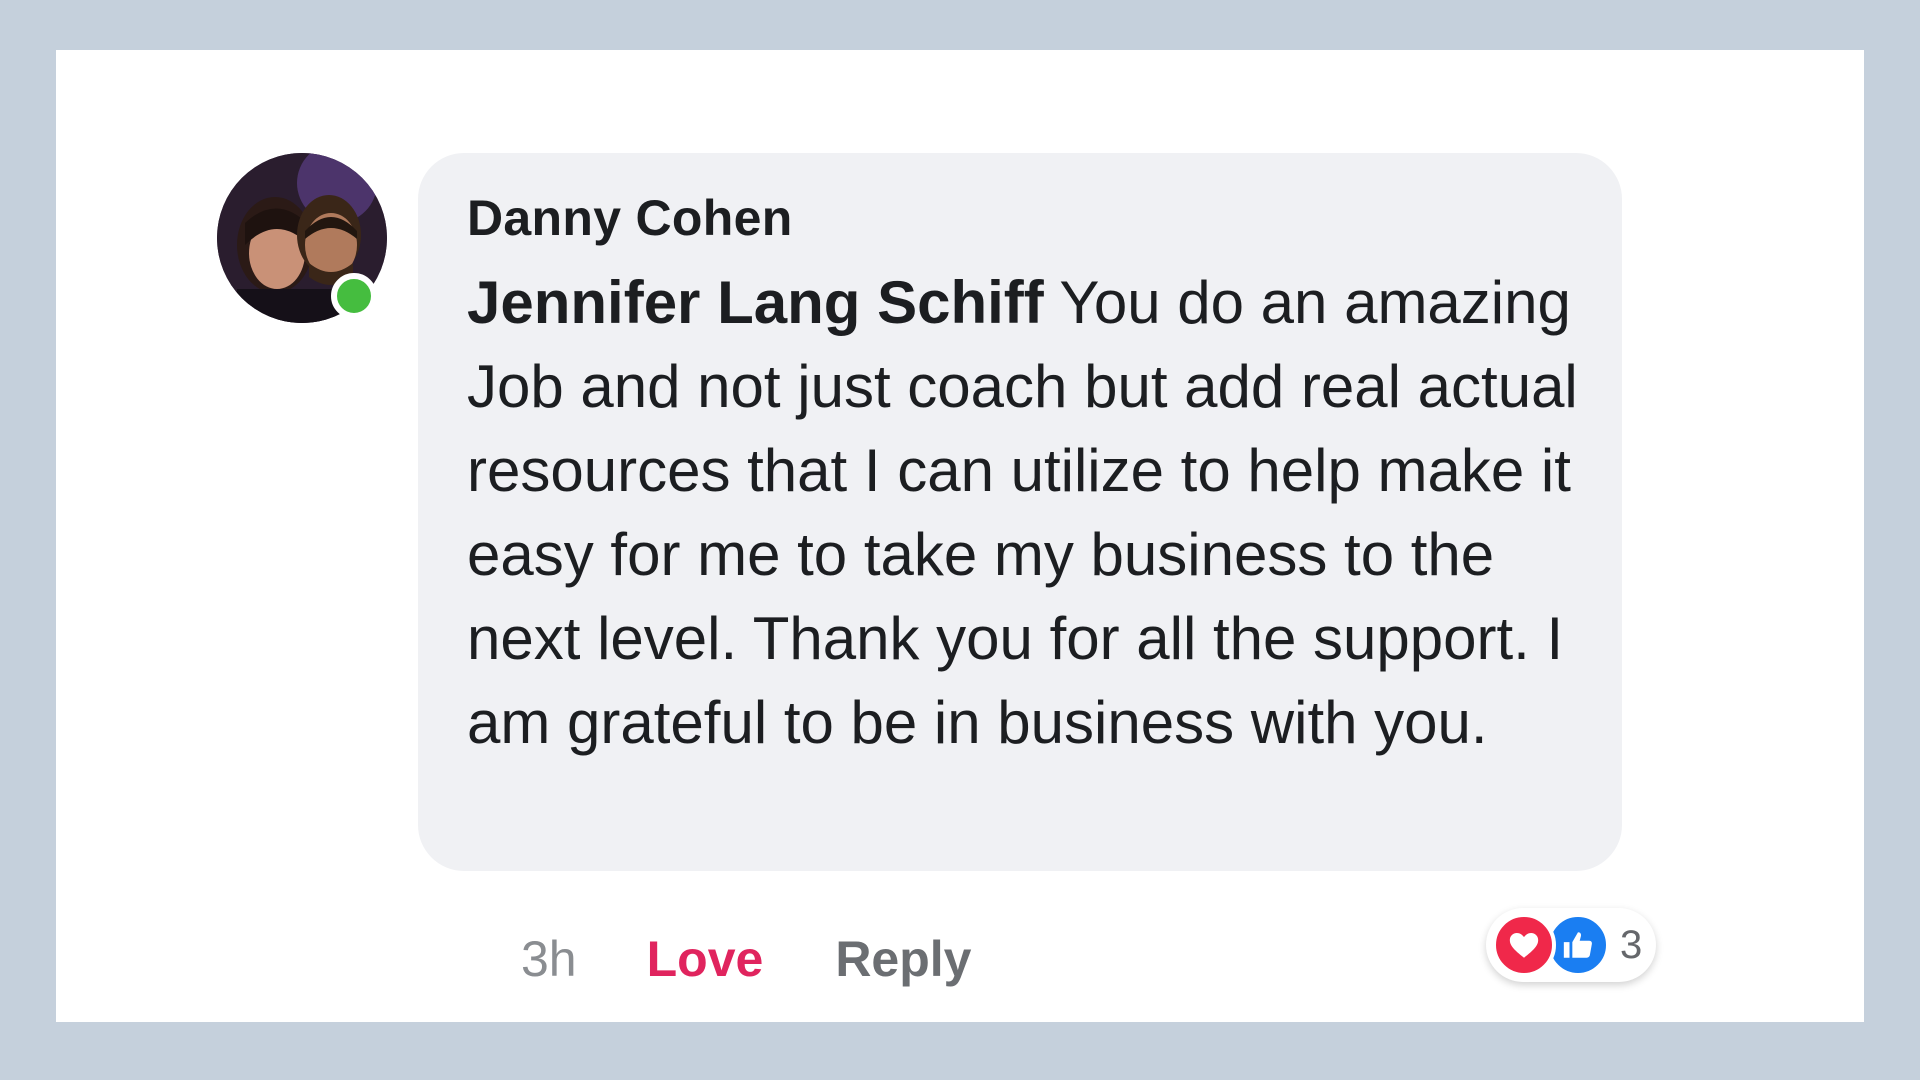 The height and width of the screenshot is (1080, 1920). Describe the element at coordinates (1524, 945) in the screenshot. I see `heart-icon` at that location.